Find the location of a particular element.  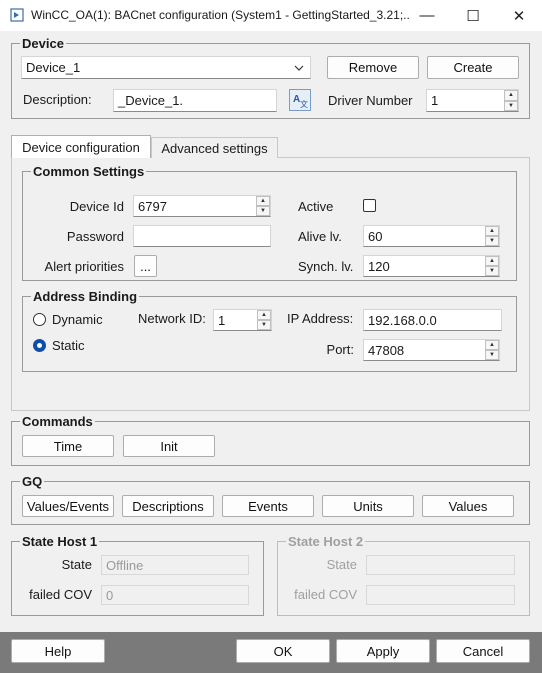

state-host-1-failed-cov-field: 0 is located at coordinates (175, 595).